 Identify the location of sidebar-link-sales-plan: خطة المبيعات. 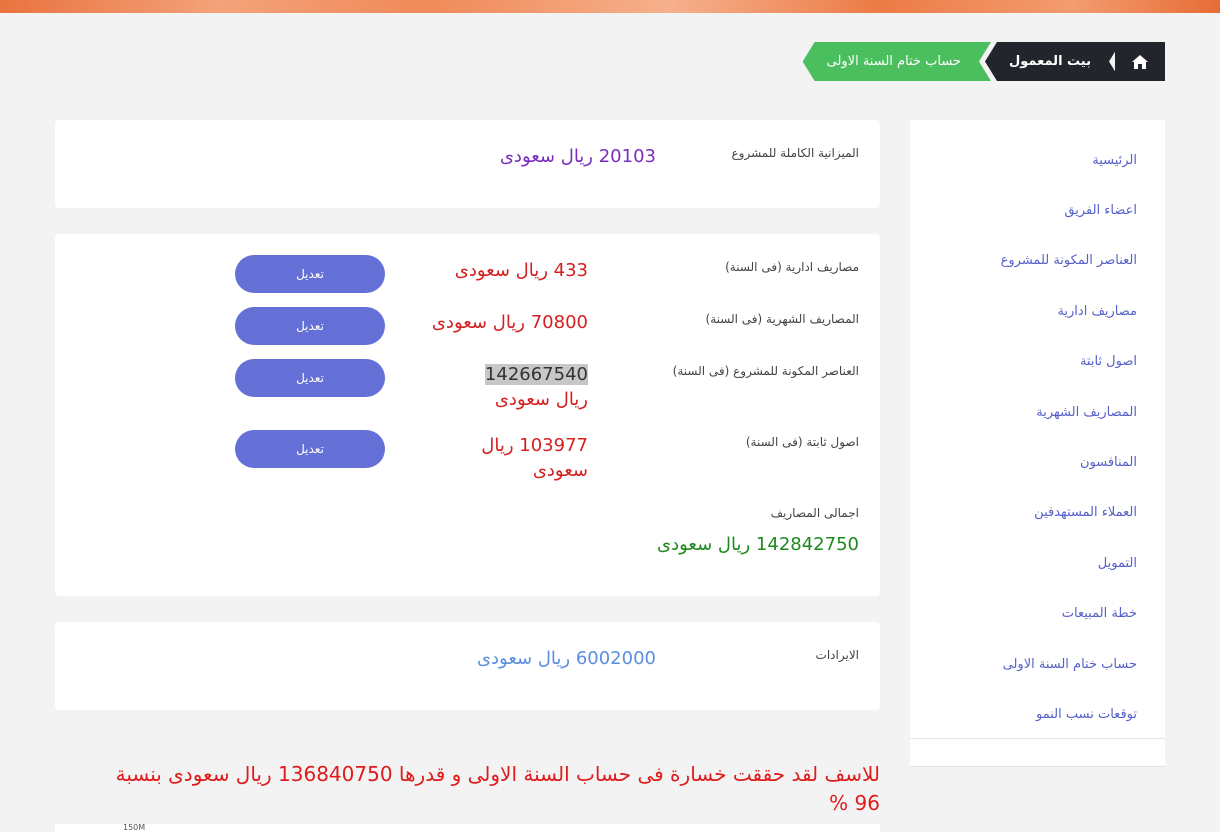
(1099, 613).